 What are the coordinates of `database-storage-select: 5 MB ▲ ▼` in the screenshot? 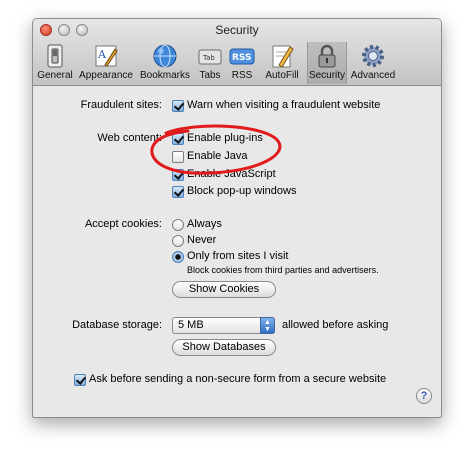 It's located at (223, 325).